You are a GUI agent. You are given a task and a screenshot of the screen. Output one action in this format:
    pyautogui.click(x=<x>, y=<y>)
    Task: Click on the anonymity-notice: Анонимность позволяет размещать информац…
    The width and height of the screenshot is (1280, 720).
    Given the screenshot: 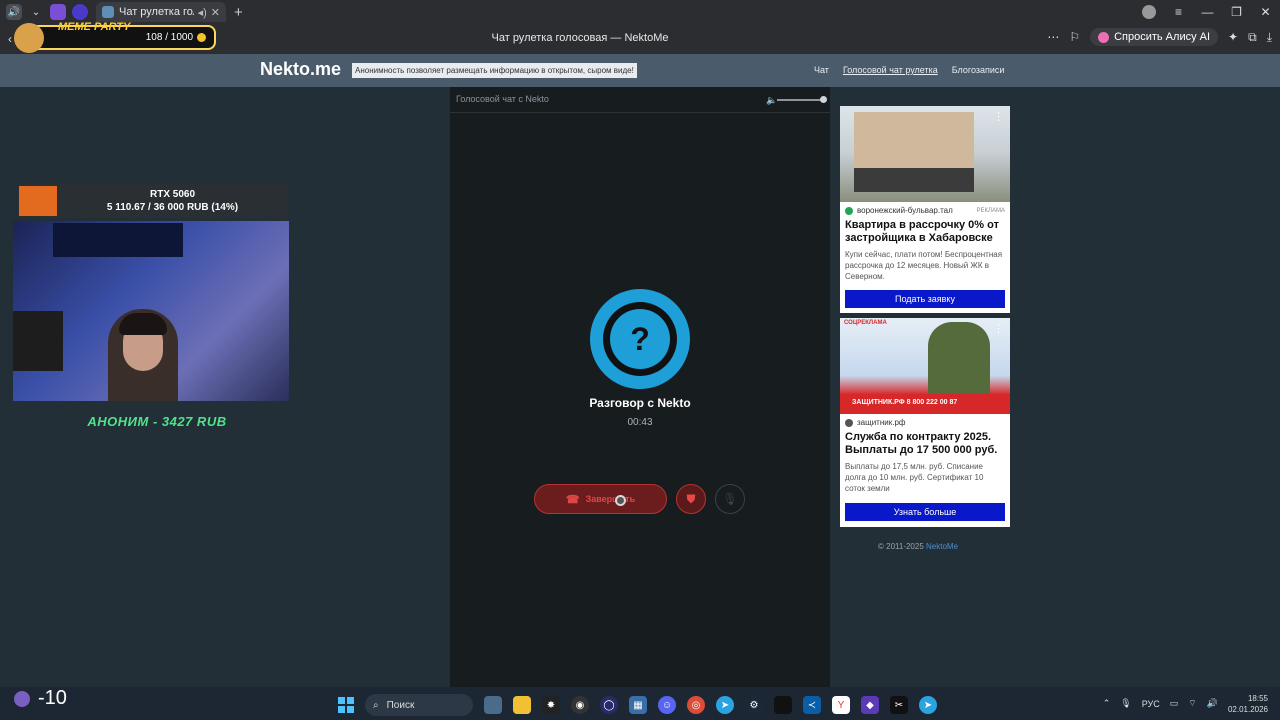 What is the action you would take?
    pyautogui.click(x=494, y=70)
    